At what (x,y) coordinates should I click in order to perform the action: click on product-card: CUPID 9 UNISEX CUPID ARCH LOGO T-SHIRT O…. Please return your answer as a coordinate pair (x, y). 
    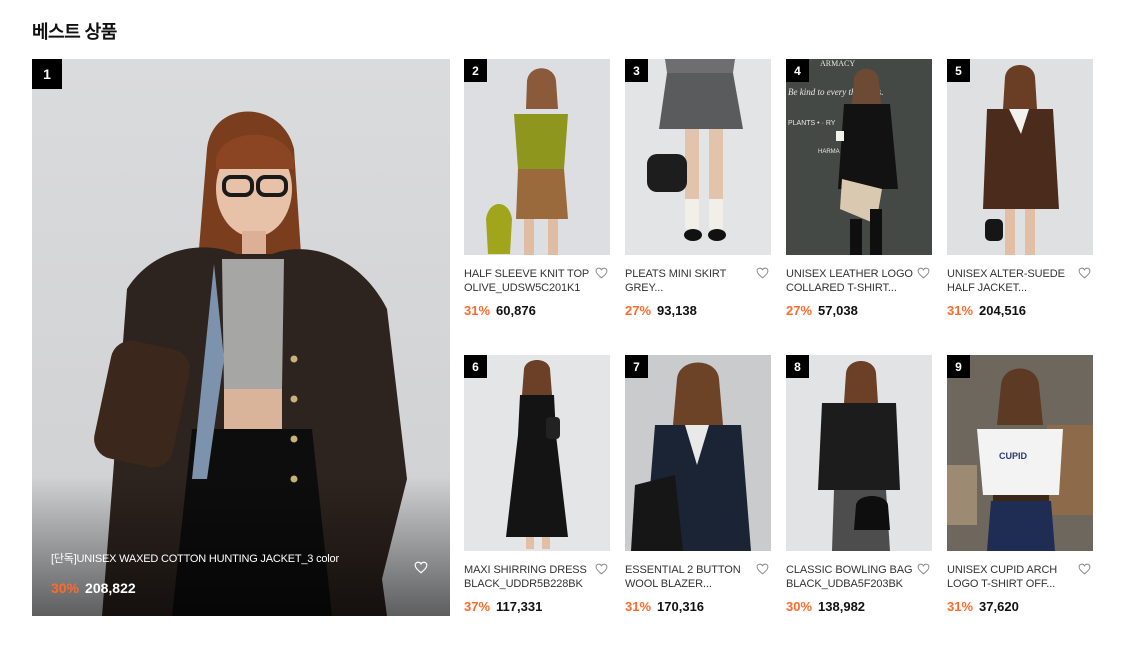
    Looking at the image, I should click on (1020, 484).